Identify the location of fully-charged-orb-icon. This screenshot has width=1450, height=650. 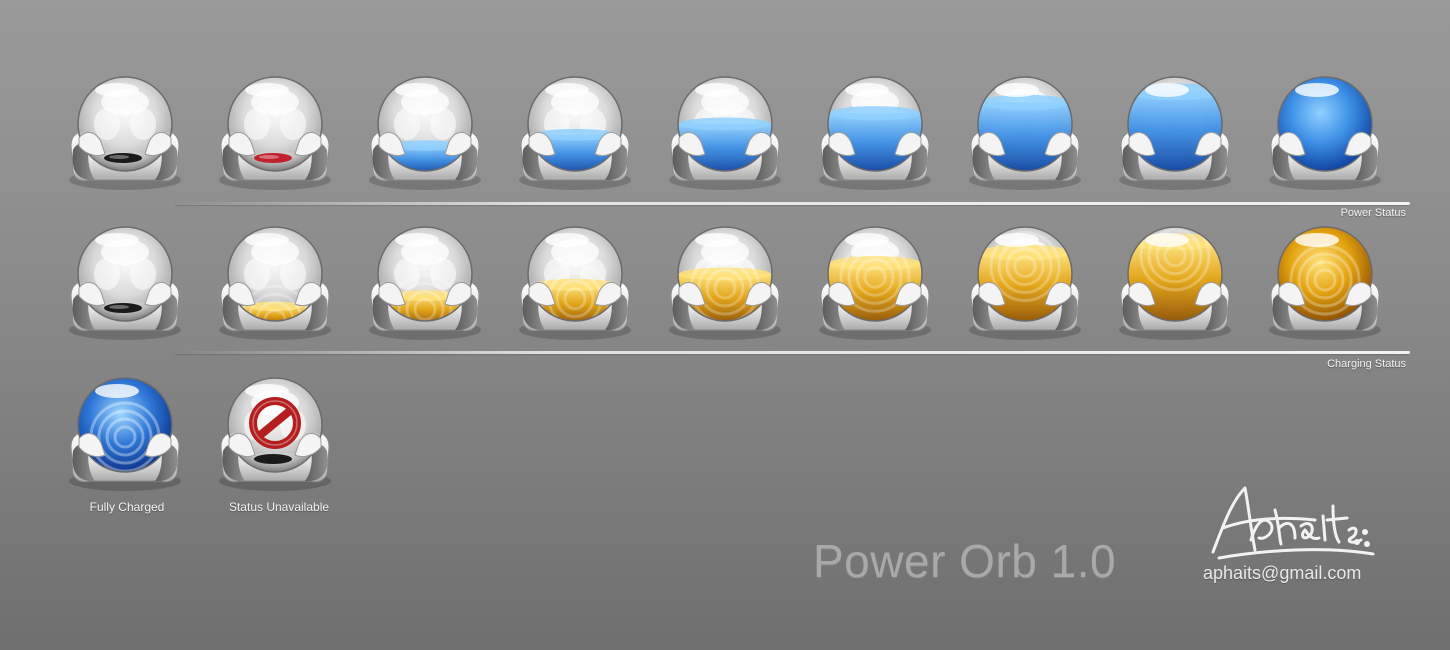
(125, 433).